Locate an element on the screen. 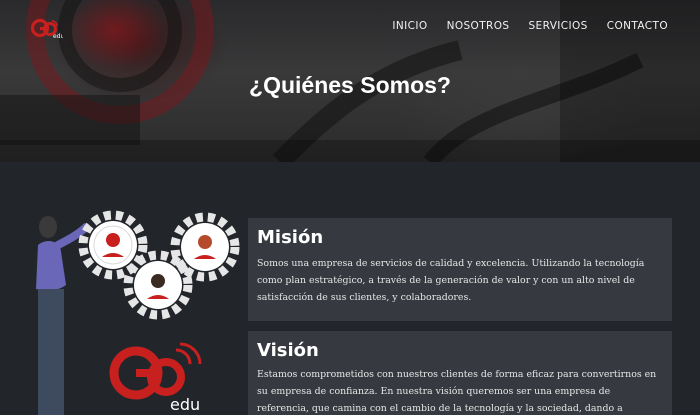  main-nav: INICIO NOSOTROS SERVICIOS CONTACTO is located at coordinates (530, 26).